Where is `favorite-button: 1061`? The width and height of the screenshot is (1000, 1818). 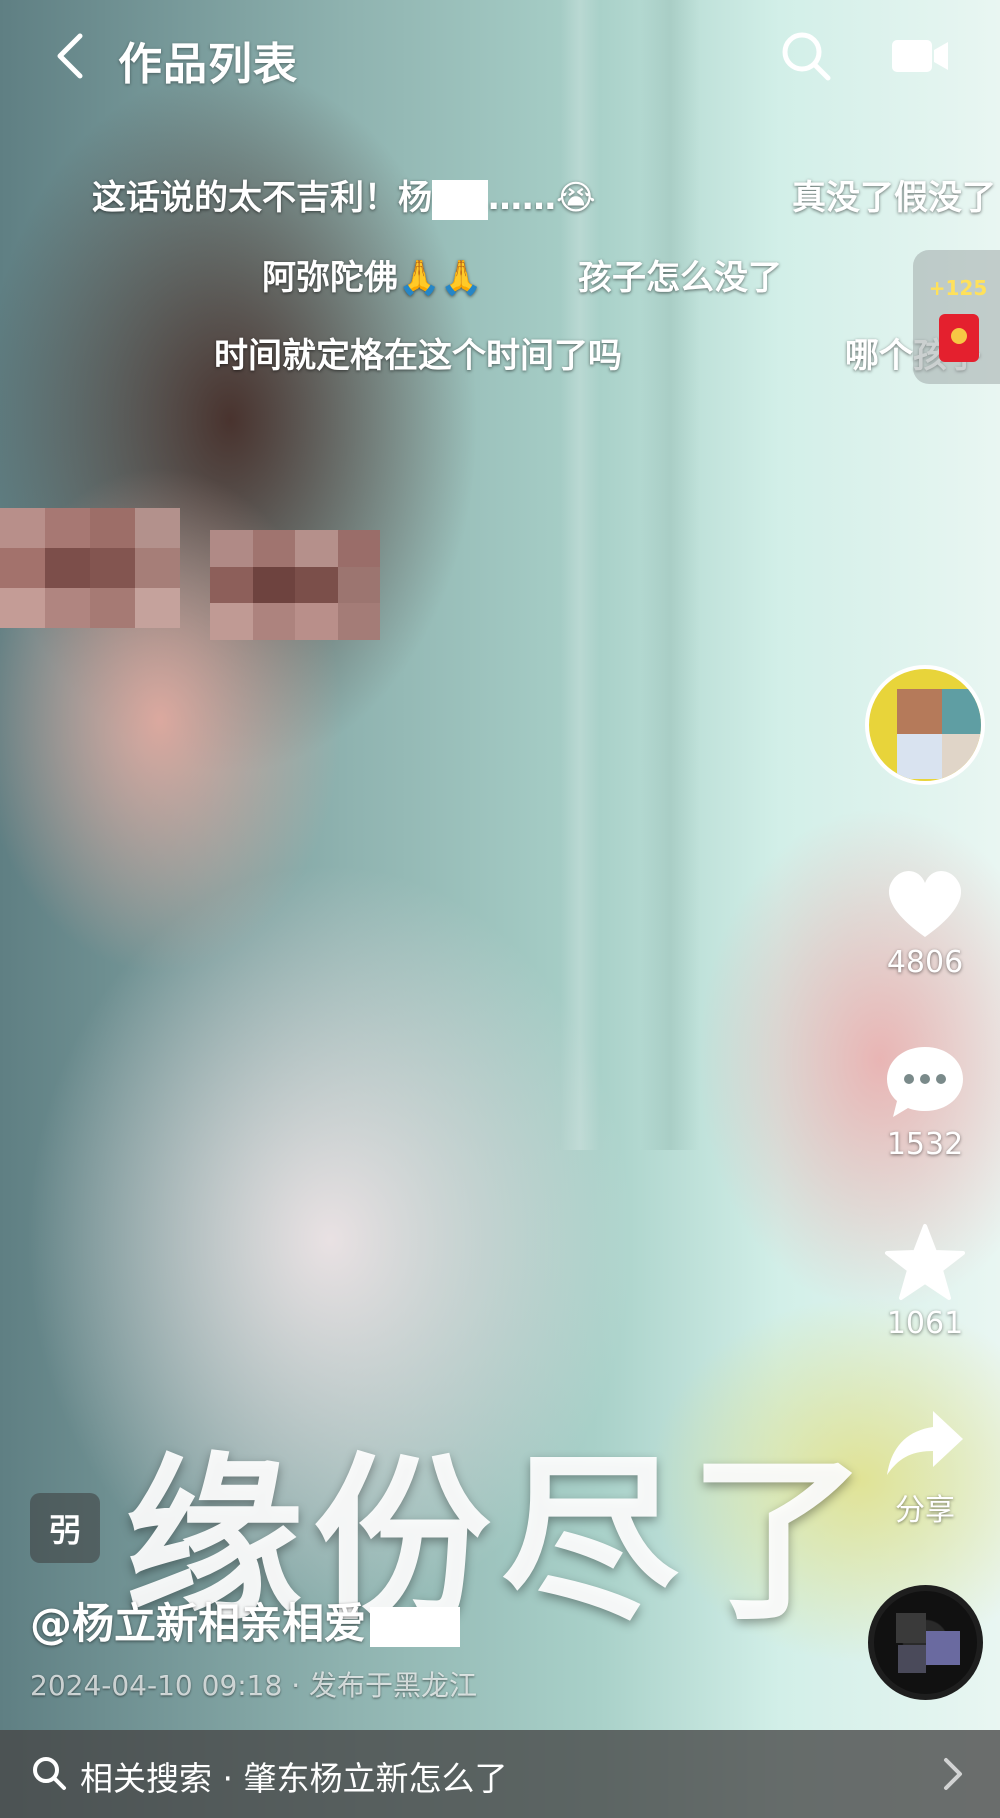 favorite-button: 1061 is located at coordinates (925, 1281).